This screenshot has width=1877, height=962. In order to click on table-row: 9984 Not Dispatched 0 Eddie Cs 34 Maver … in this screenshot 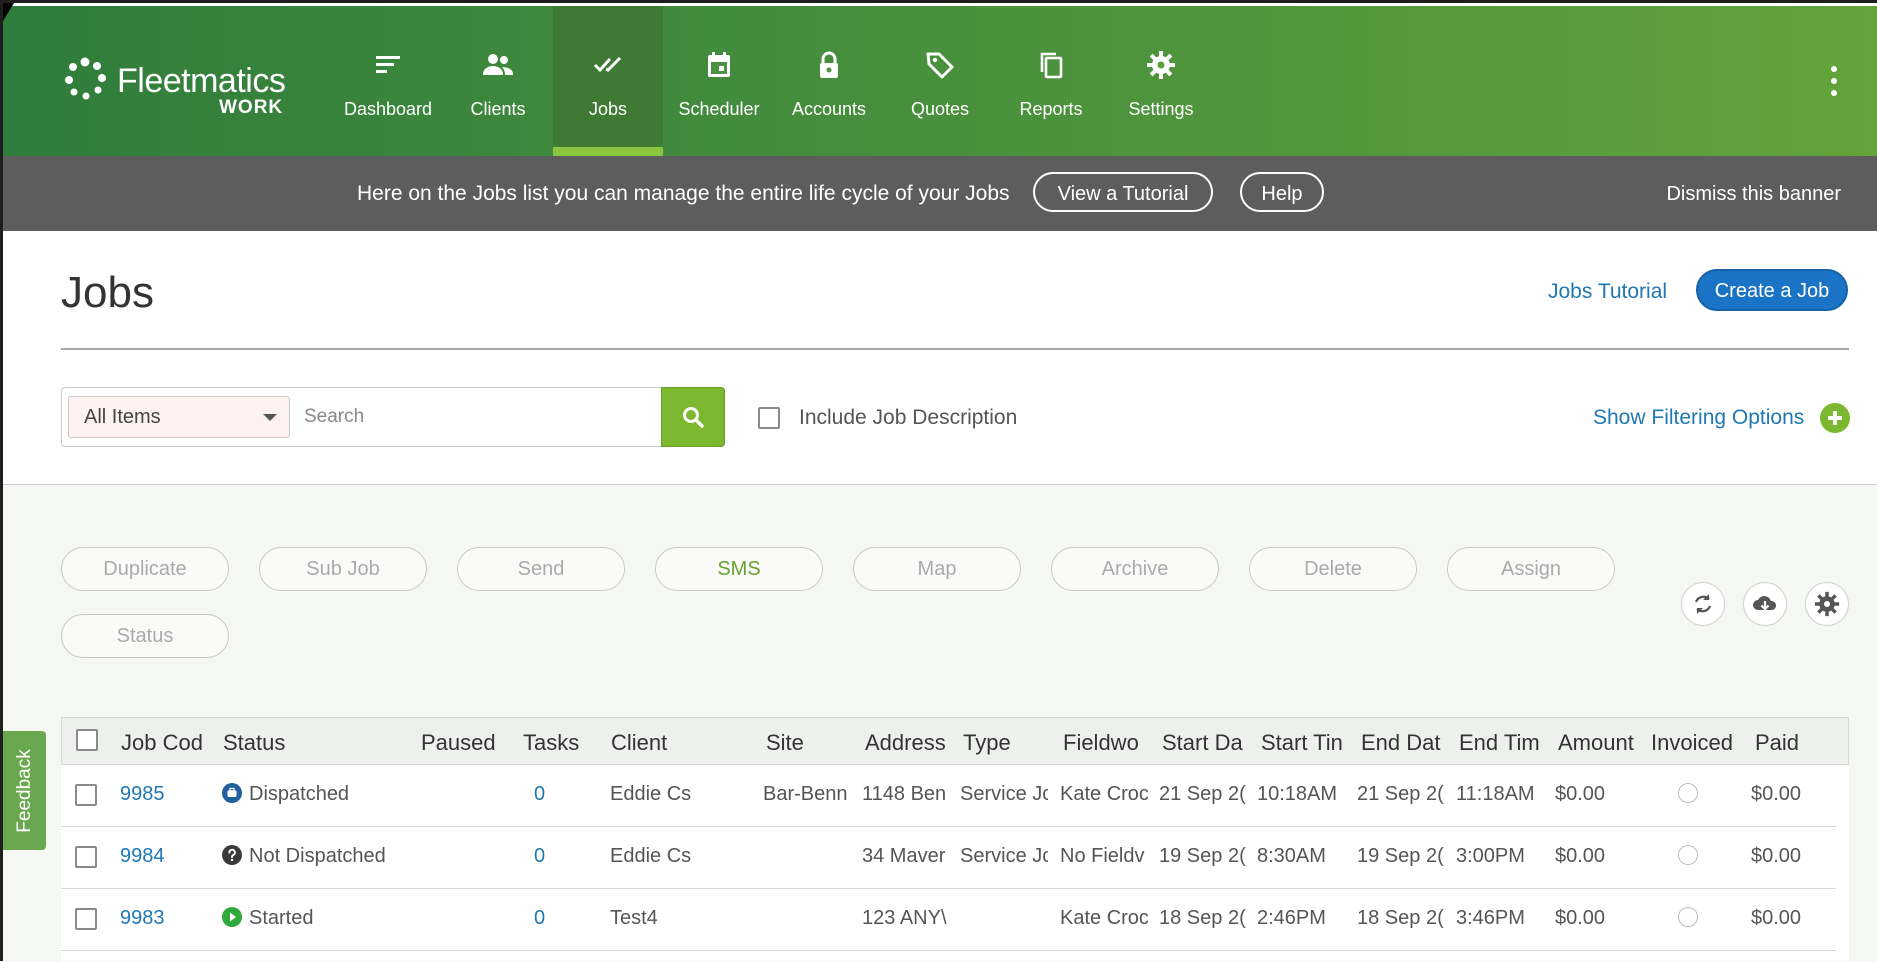, I will do `click(948, 858)`.